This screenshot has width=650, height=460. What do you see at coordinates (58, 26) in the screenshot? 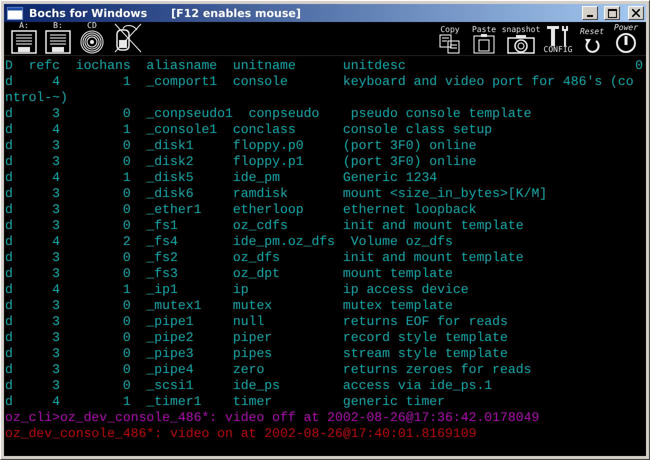
I see `toolbar-label: B:` at bounding box center [58, 26].